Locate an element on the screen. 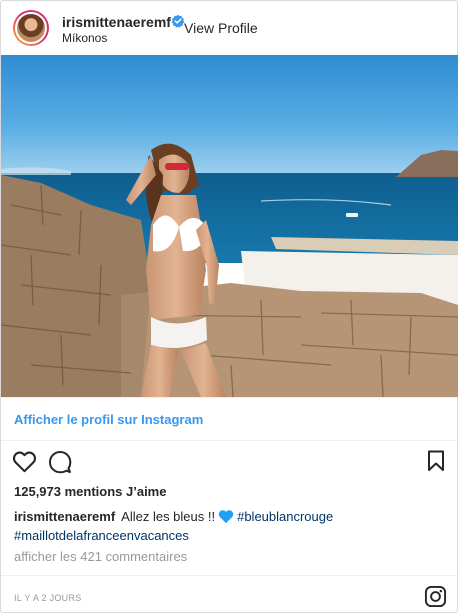 This screenshot has height=613, width=458. post-timestamp: IL Y A 2 JOURS is located at coordinates (48, 598).